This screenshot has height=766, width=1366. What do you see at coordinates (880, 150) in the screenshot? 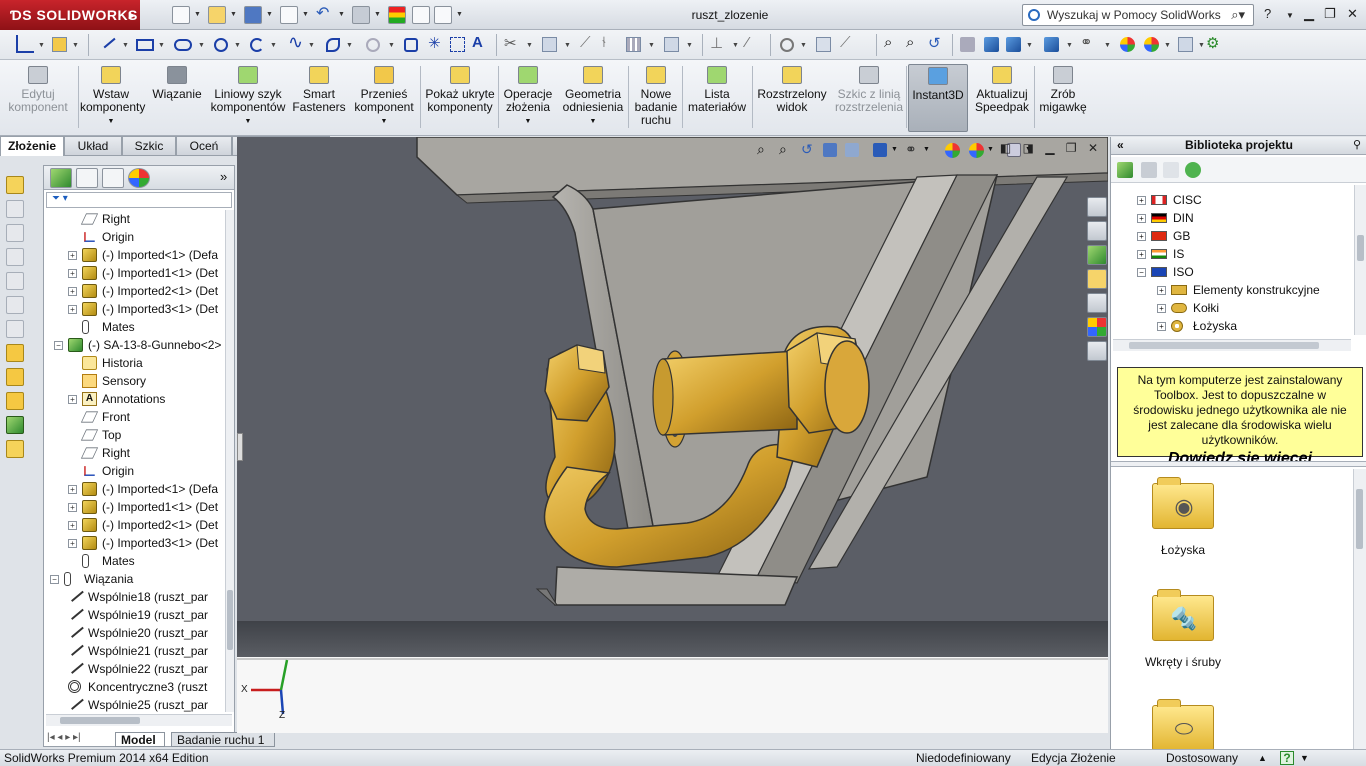
I see `view-orientation-icon` at bounding box center [880, 150].